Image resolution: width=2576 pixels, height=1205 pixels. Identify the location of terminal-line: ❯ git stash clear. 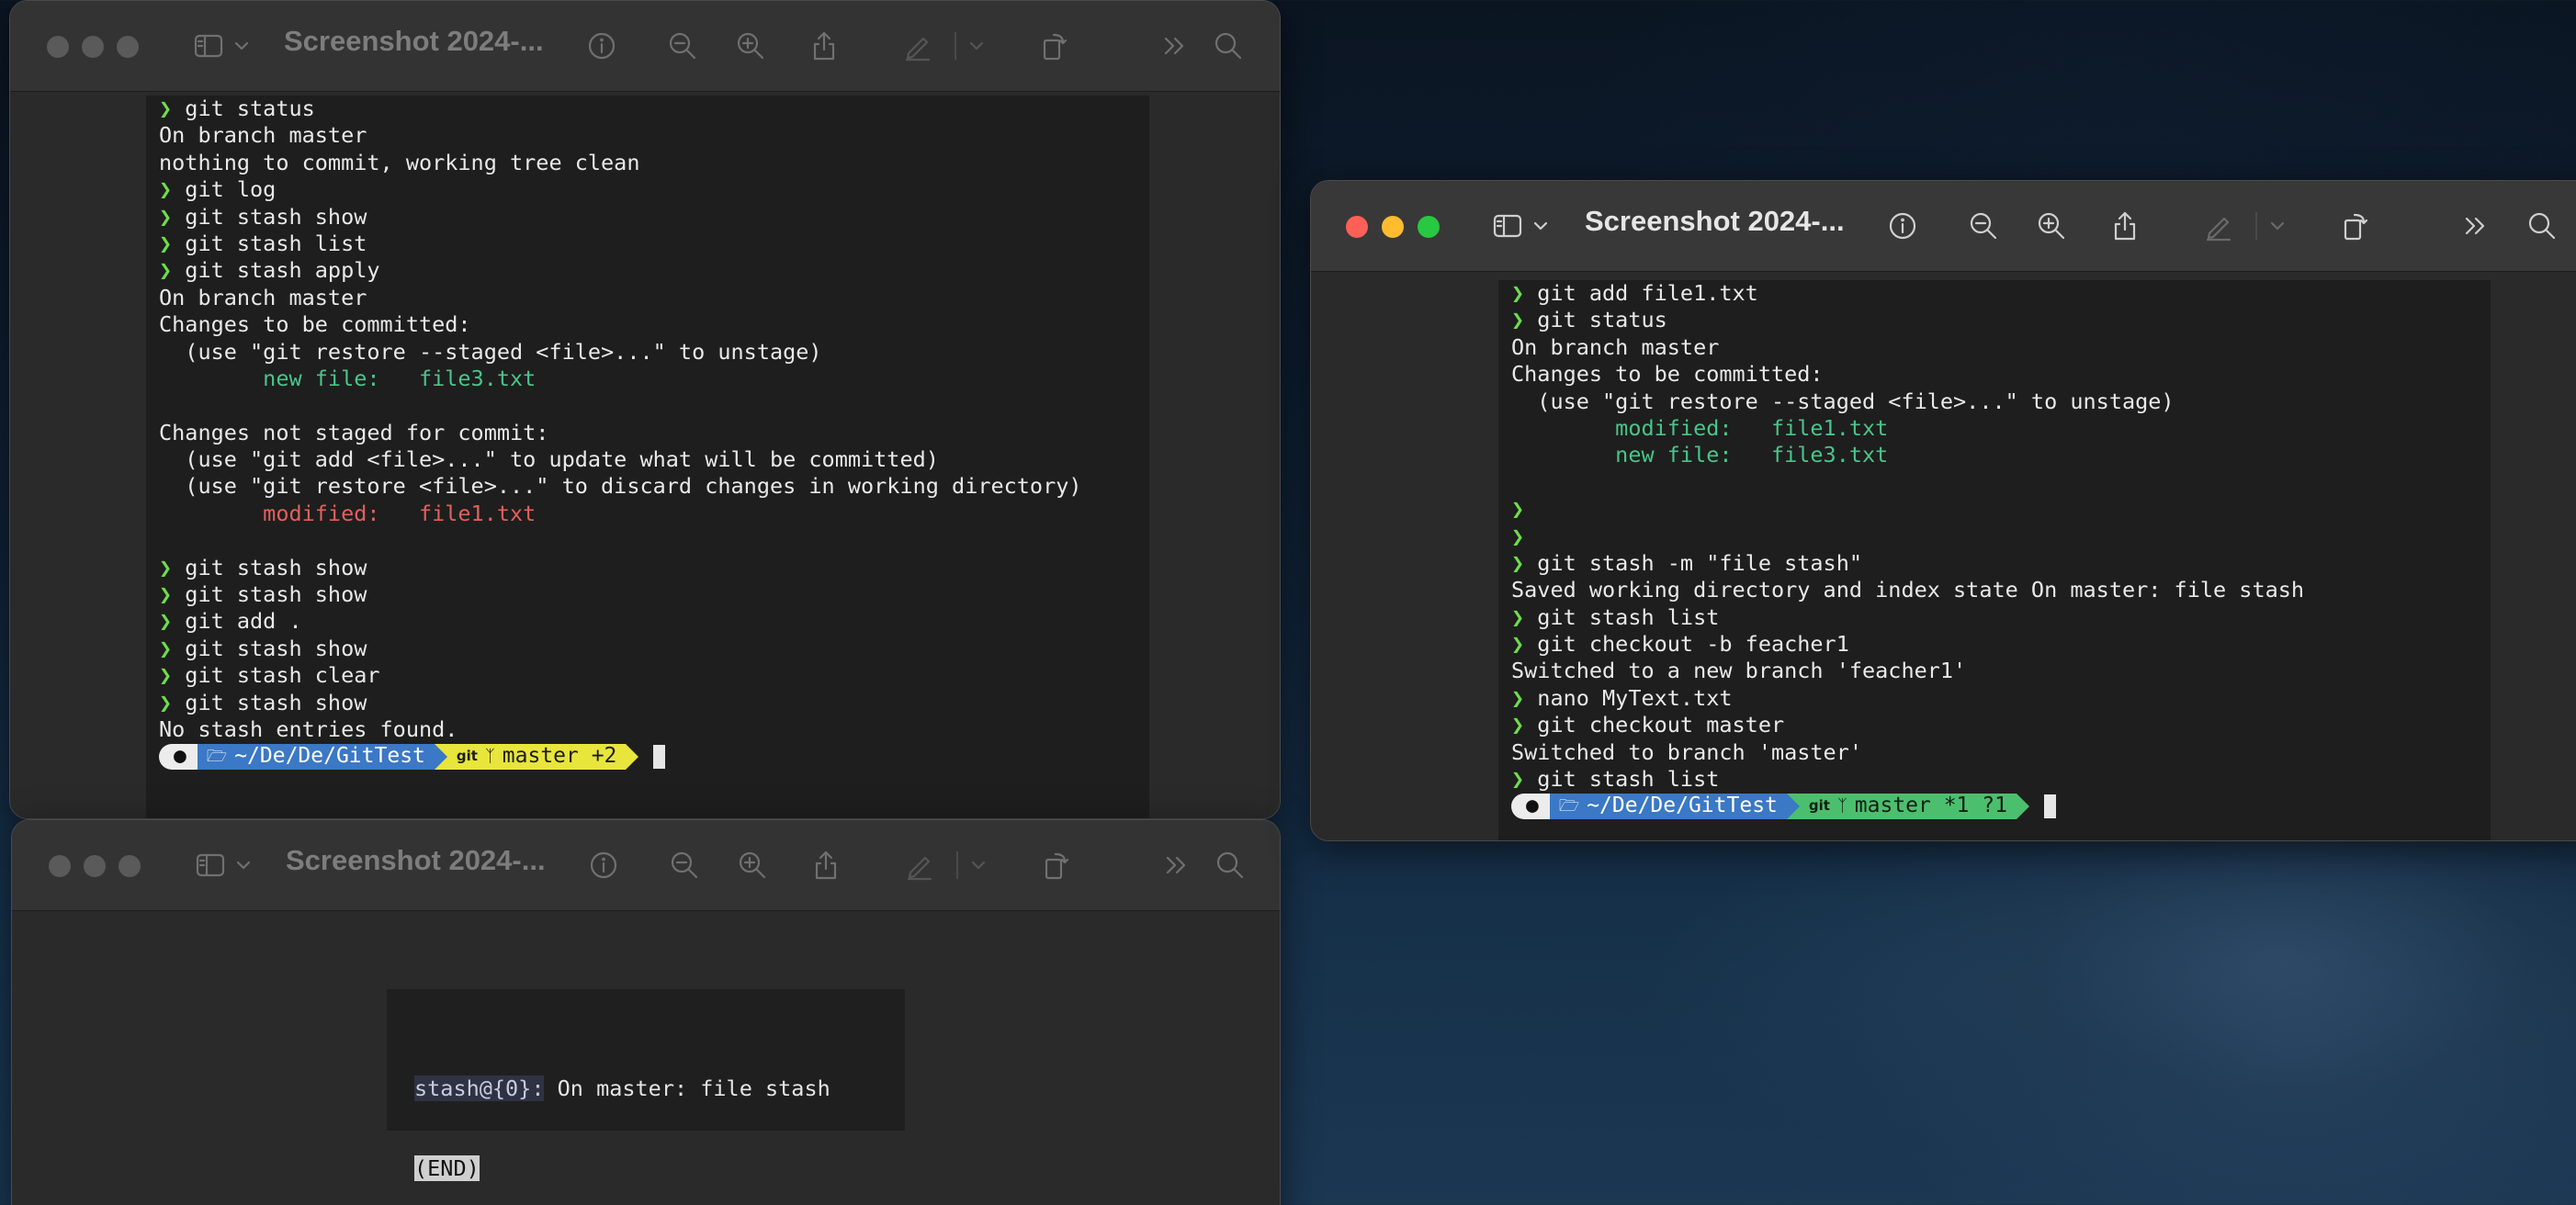
(654, 675).